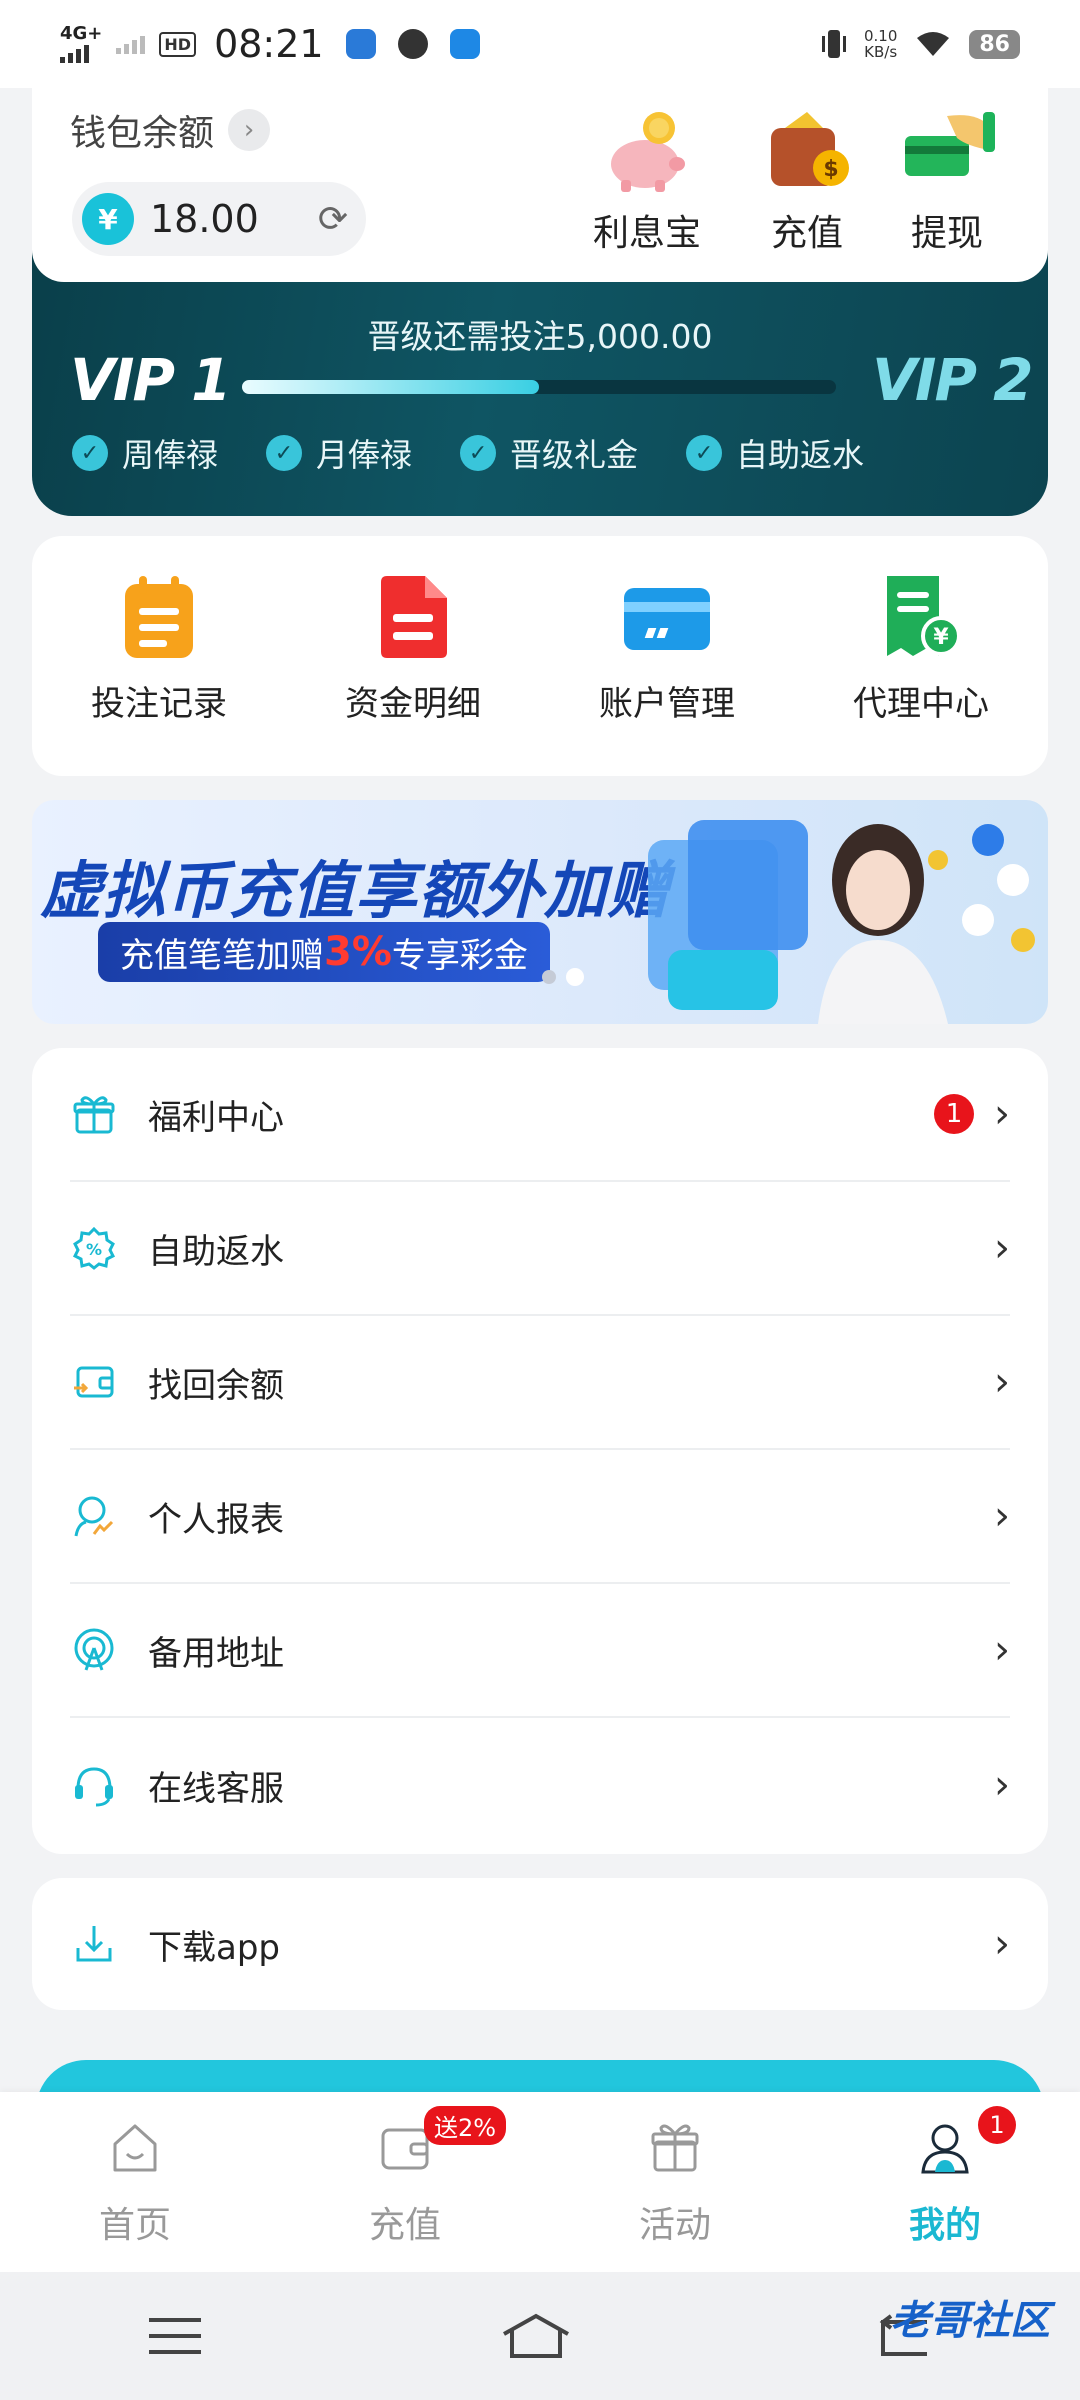 The height and width of the screenshot is (2400, 1080). What do you see at coordinates (414, 617) in the screenshot?
I see `fund-detail-icon` at bounding box center [414, 617].